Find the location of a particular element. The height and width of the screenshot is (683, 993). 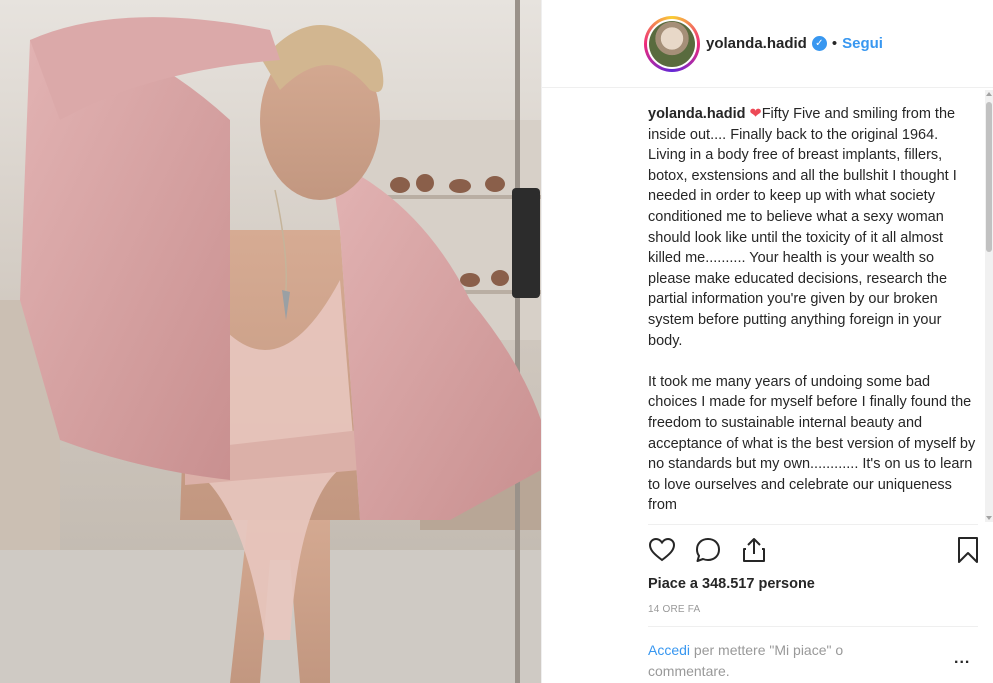

scrollbar-thumb is located at coordinates (989, 177).